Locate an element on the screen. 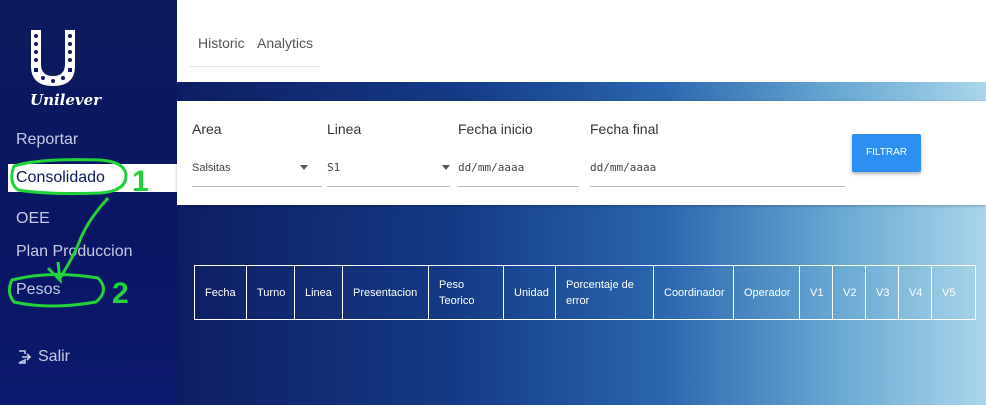 The width and height of the screenshot is (986, 405). tab-analytics: Analytics is located at coordinates (285, 43).